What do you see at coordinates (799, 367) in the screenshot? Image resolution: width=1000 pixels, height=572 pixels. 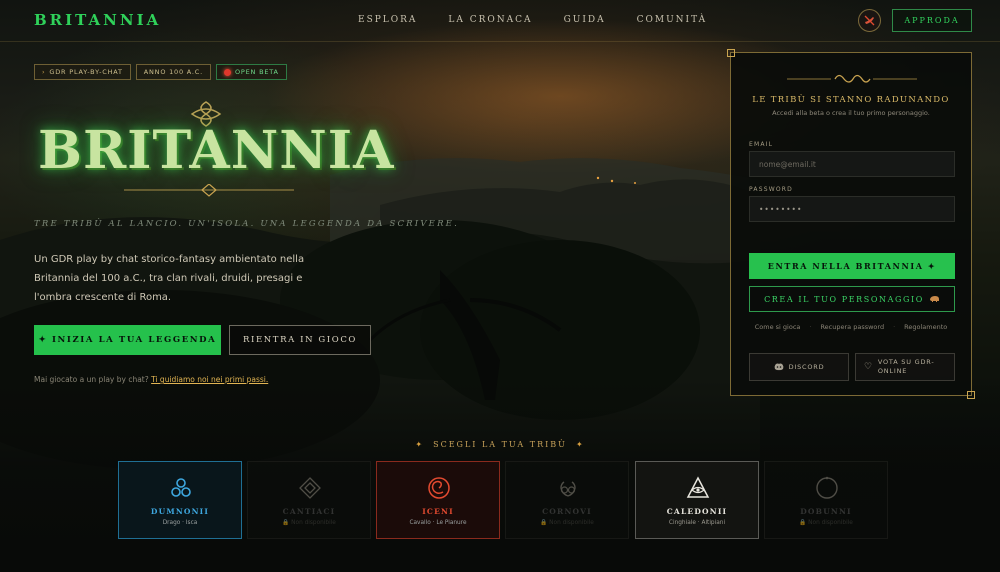 I see `discord-button: DISCORD` at bounding box center [799, 367].